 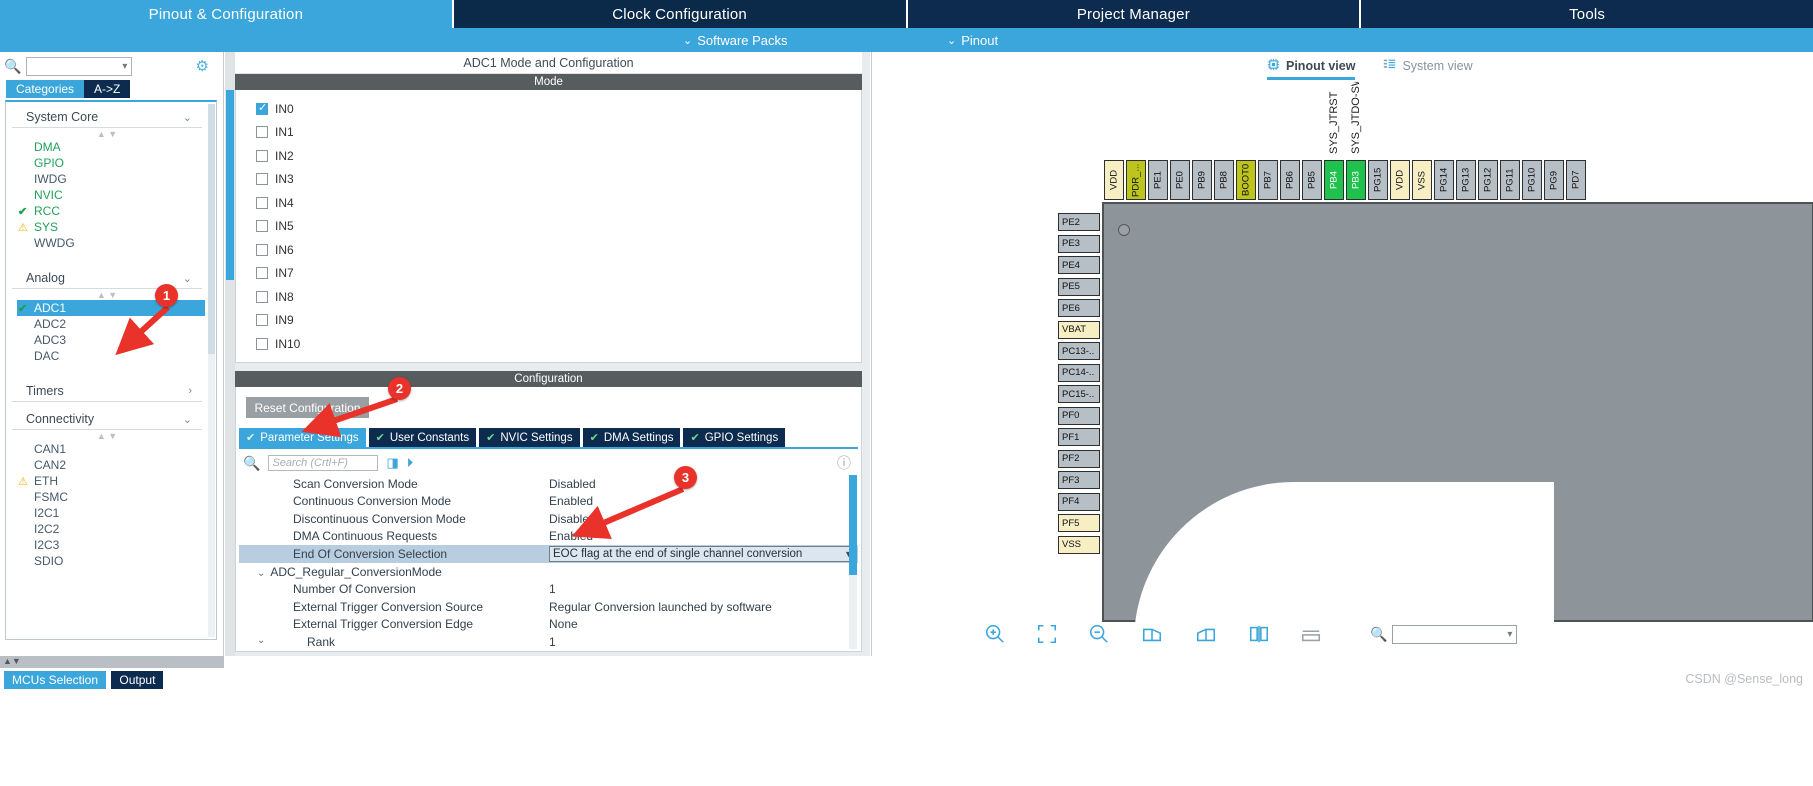 I want to click on parameter-table-scrollbar, so click(x=853, y=562).